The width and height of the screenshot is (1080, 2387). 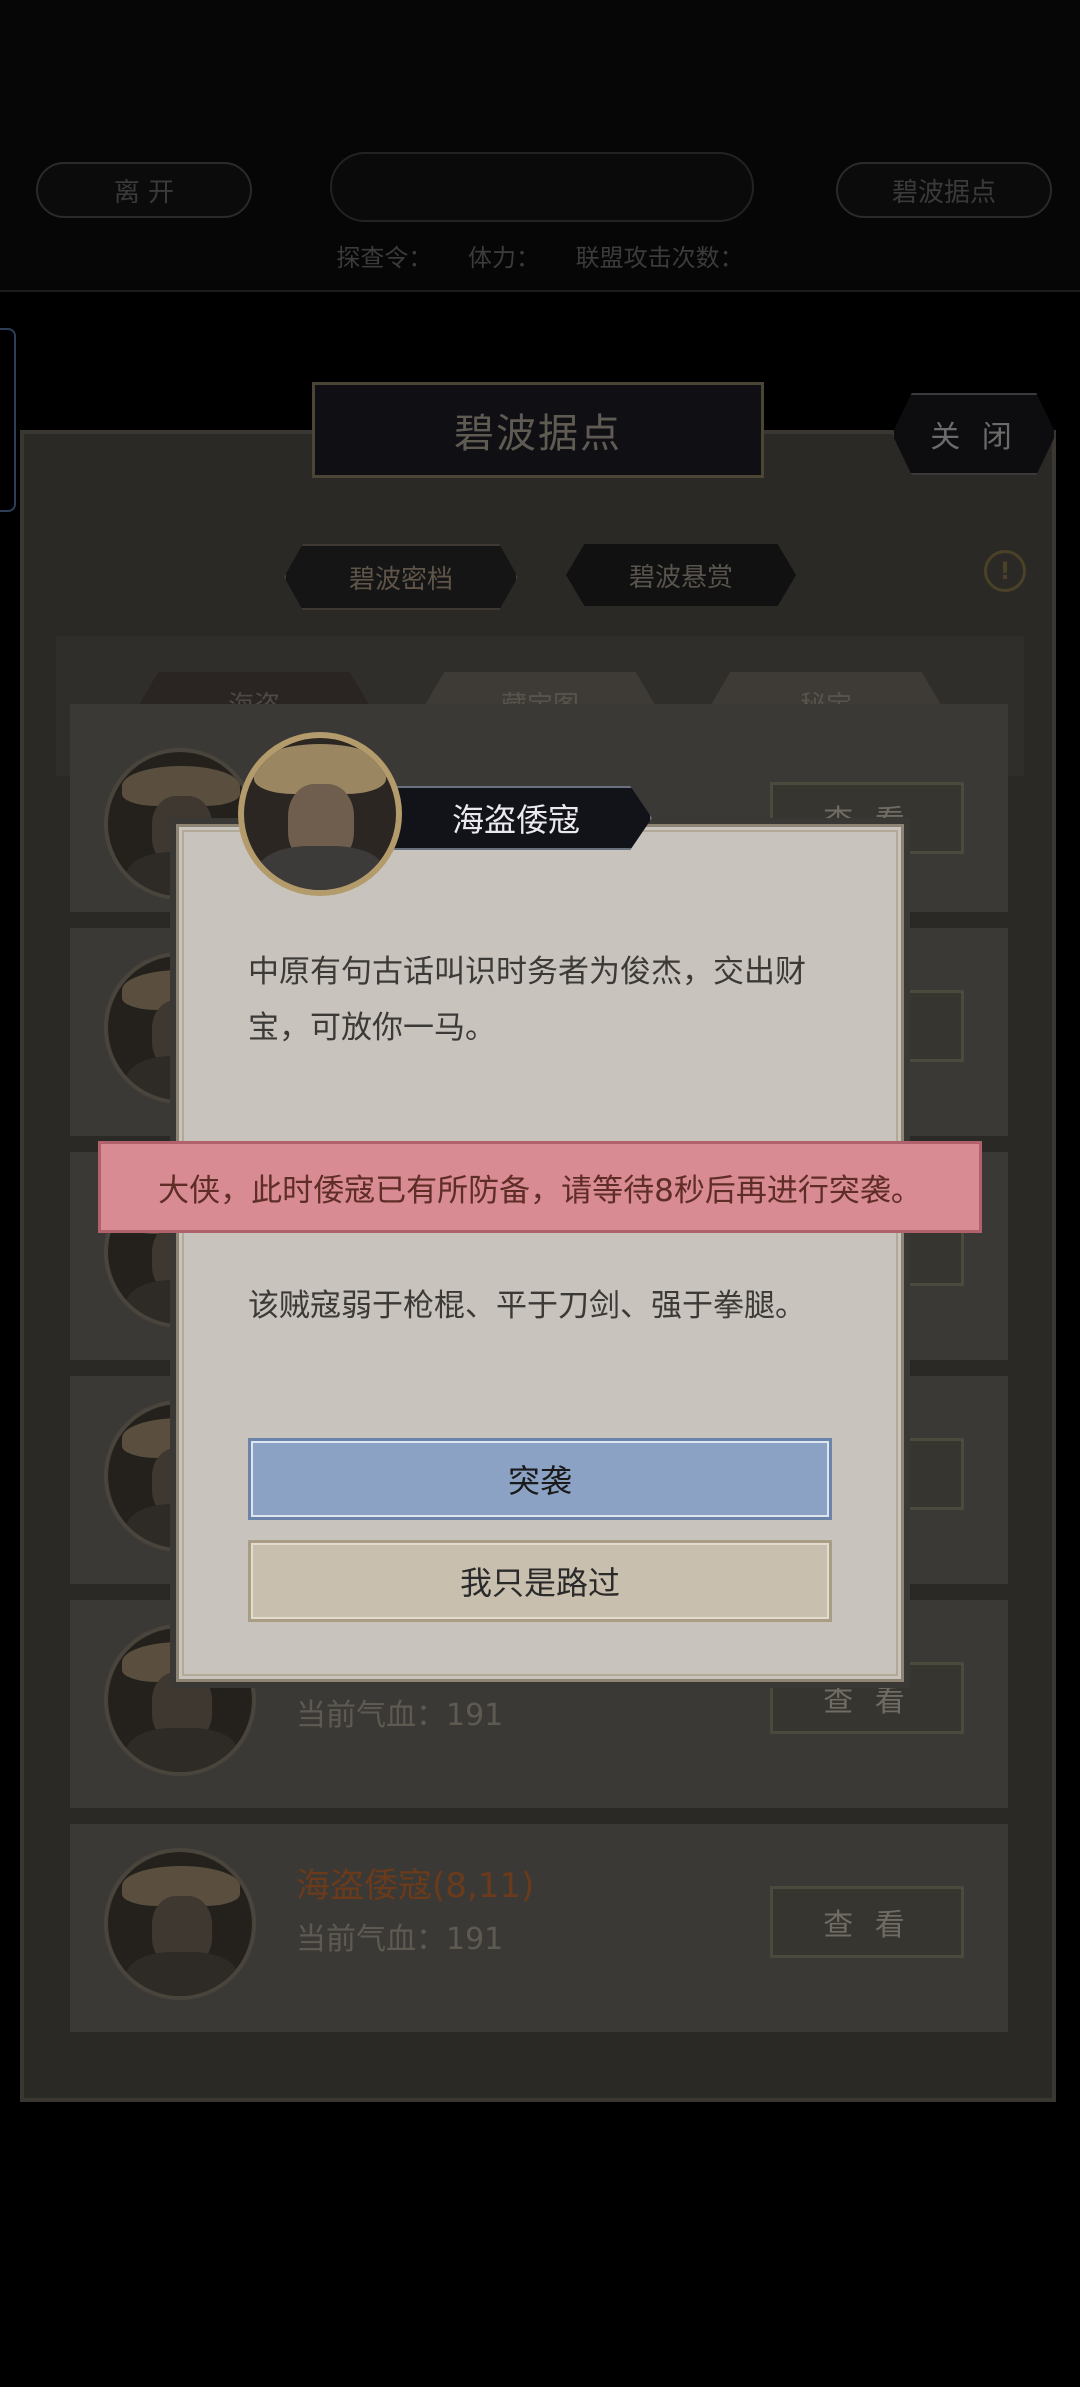 I want to click on alliance-attack-label: 联盟攻击次数：, so click(x=659, y=258).